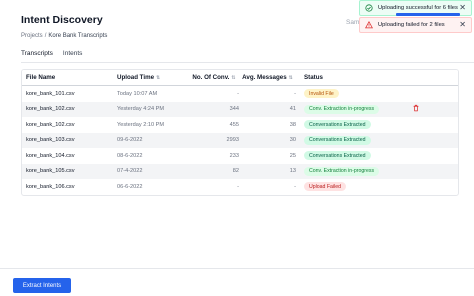 The image size is (474, 296). I want to click on avg-messages-cell: 41, so click(292, 109).